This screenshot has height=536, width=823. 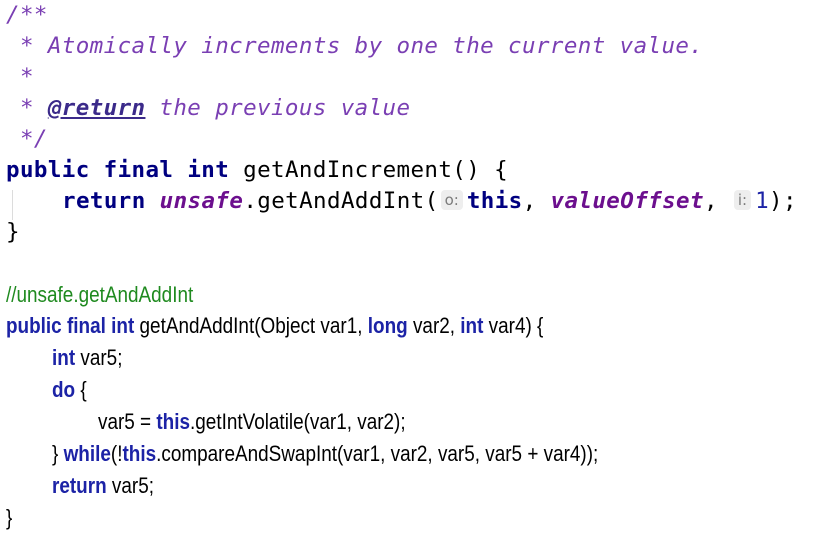 What do you see at coordinates (250, 325) in the screenshot?
I see `method2-name: getAndAddInt(Object var1,` at bounding box center [250, 325].